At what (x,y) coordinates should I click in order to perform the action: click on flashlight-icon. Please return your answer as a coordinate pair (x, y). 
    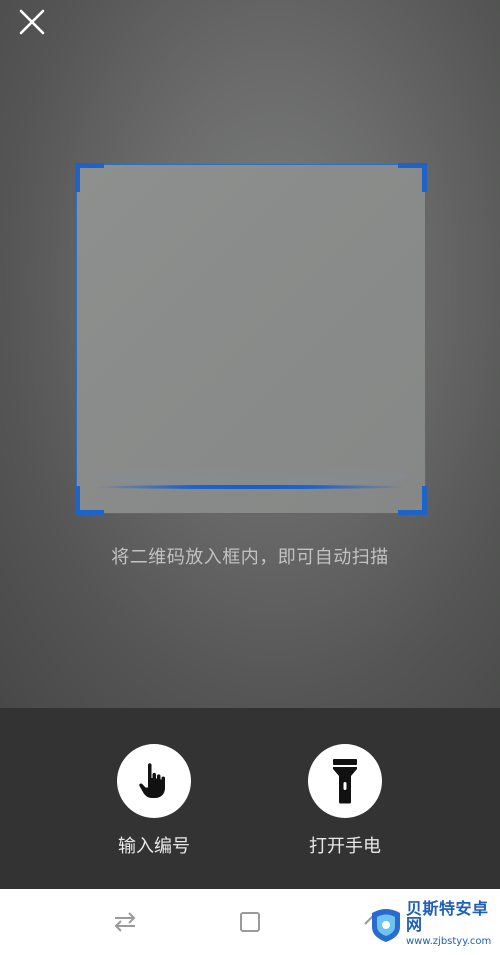
    Looking at the image, I should click on (345, 781).